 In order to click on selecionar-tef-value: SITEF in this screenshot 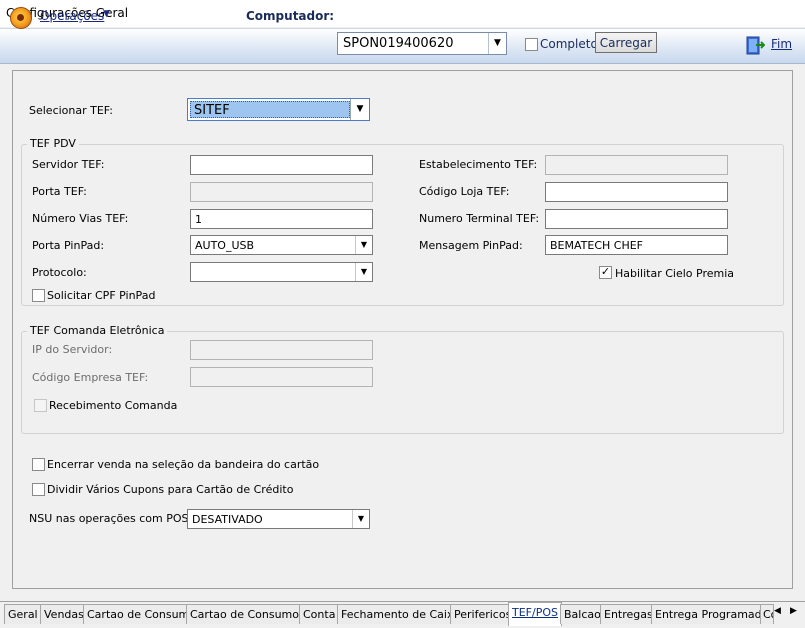, I will do `click(212, 110)`.